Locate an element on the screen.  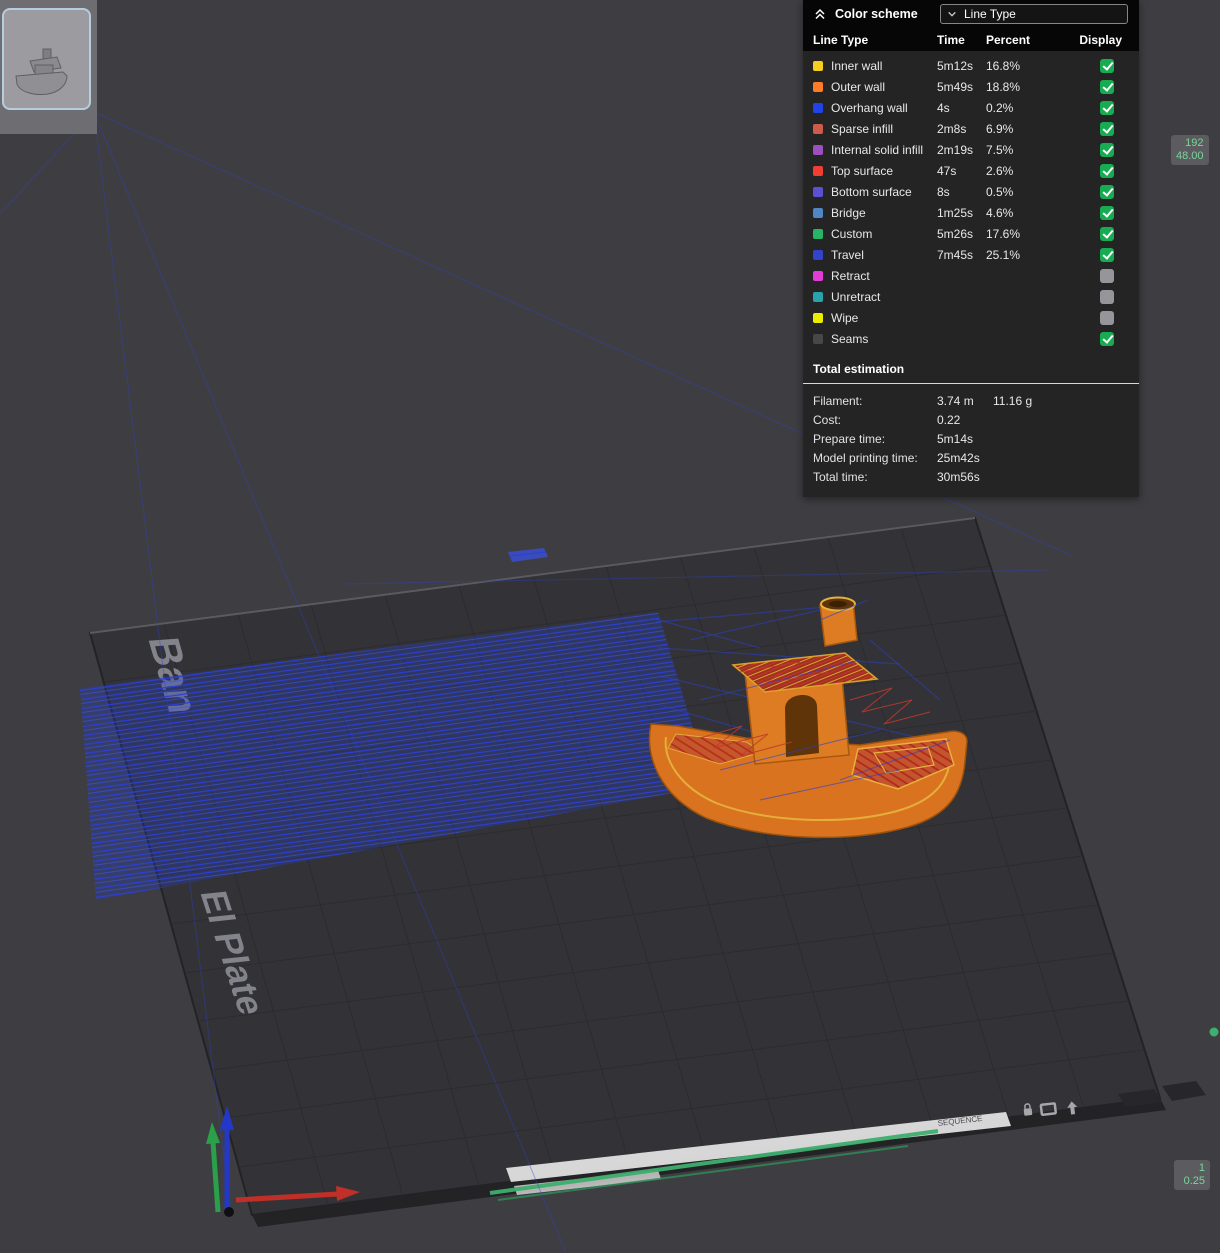
line-type-percent: 0.5% is located at coordinates (1000, 191).